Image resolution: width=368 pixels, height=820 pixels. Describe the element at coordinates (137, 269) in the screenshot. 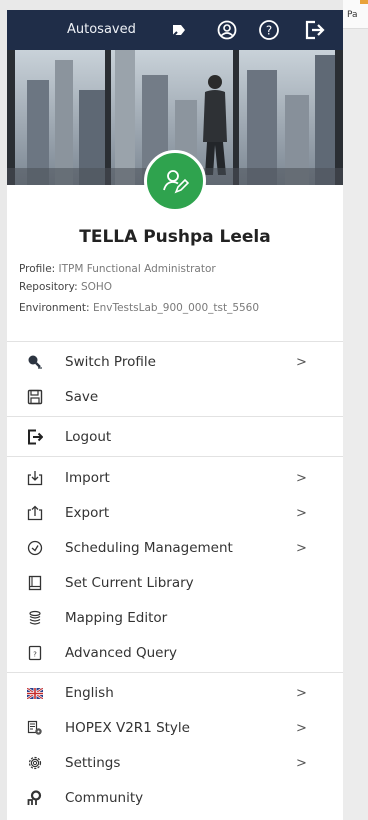

I see `profile-value: ITPM Functional Administrator` at that location.